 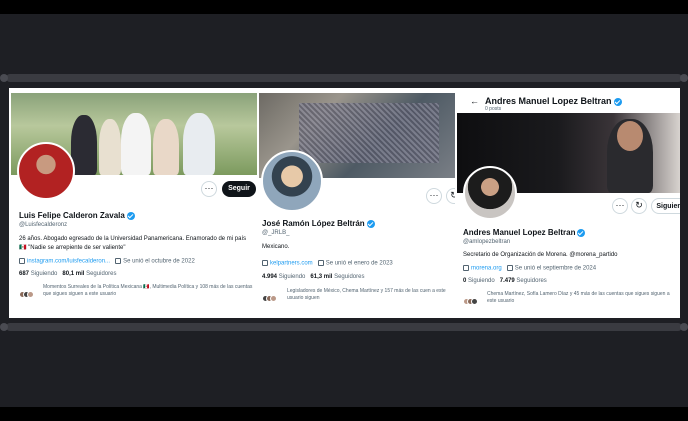 I want to click on letterbox-bottom, so click(x=344, y=414).